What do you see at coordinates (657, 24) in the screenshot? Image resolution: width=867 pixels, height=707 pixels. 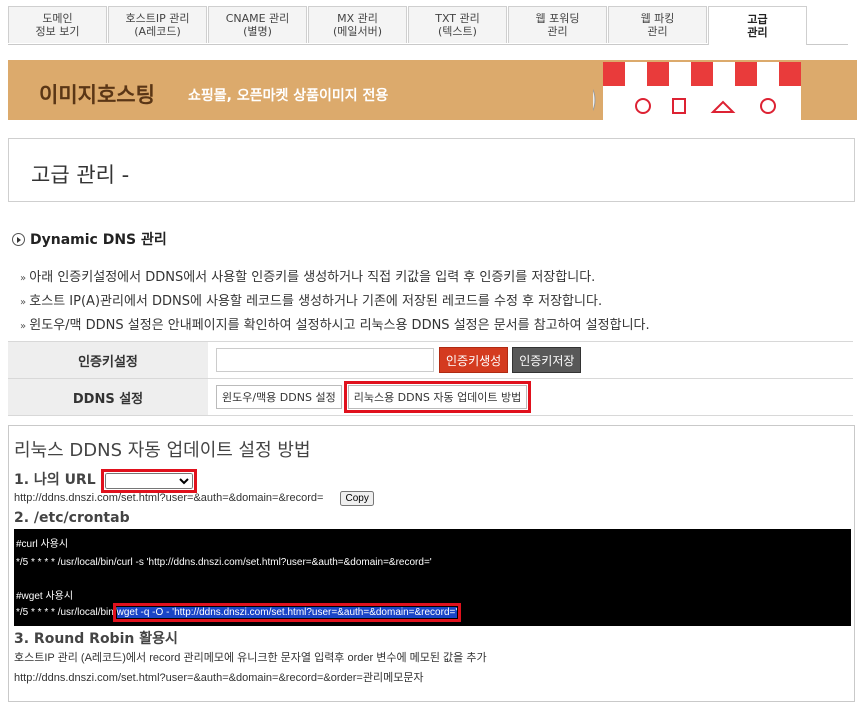 I see `tab-web-parking: 웹 파킹 관리` at bounding box center [657, 24].